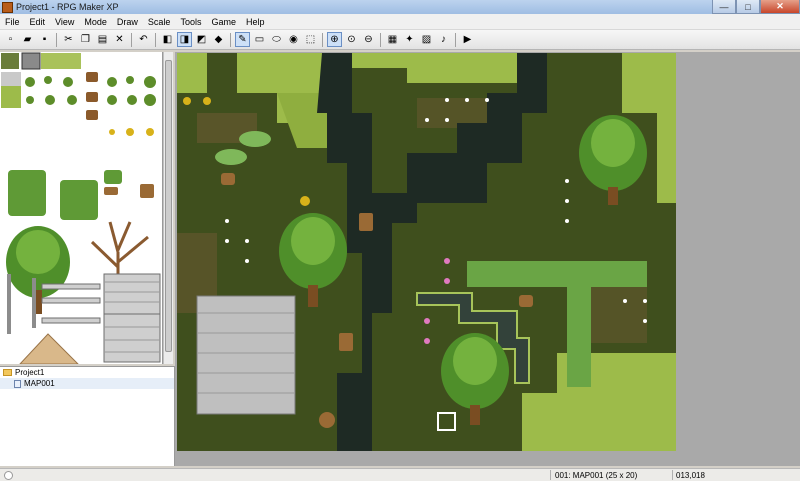  Describe the element at coordinates (255, 22) in the screenshot. I see `menu-help: Help` at that location.